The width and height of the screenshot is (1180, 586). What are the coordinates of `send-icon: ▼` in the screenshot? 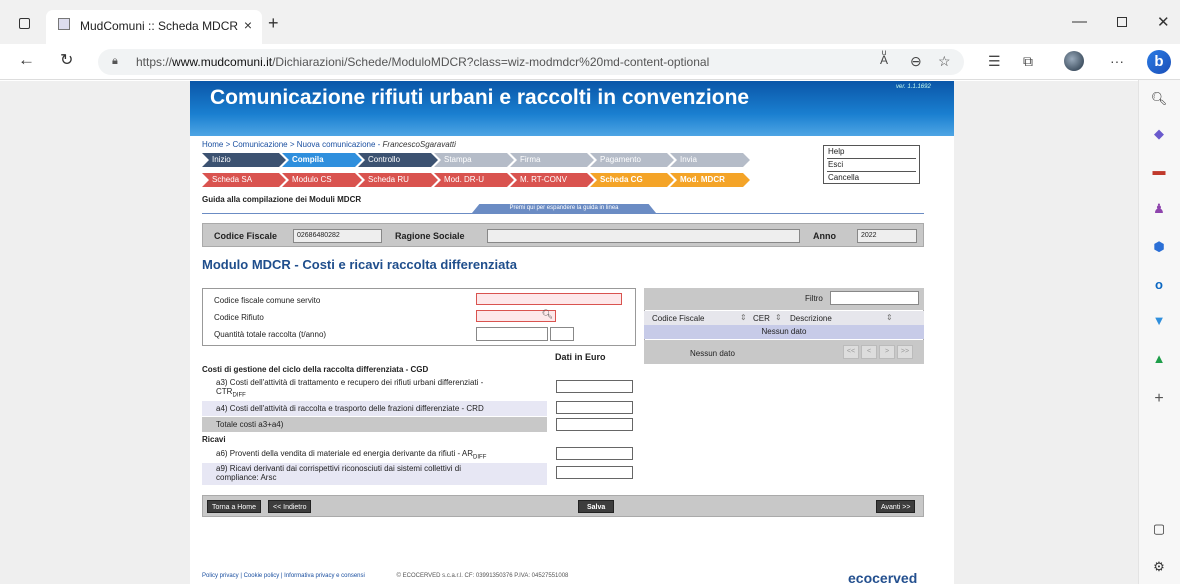 It's located at (1159, 321).